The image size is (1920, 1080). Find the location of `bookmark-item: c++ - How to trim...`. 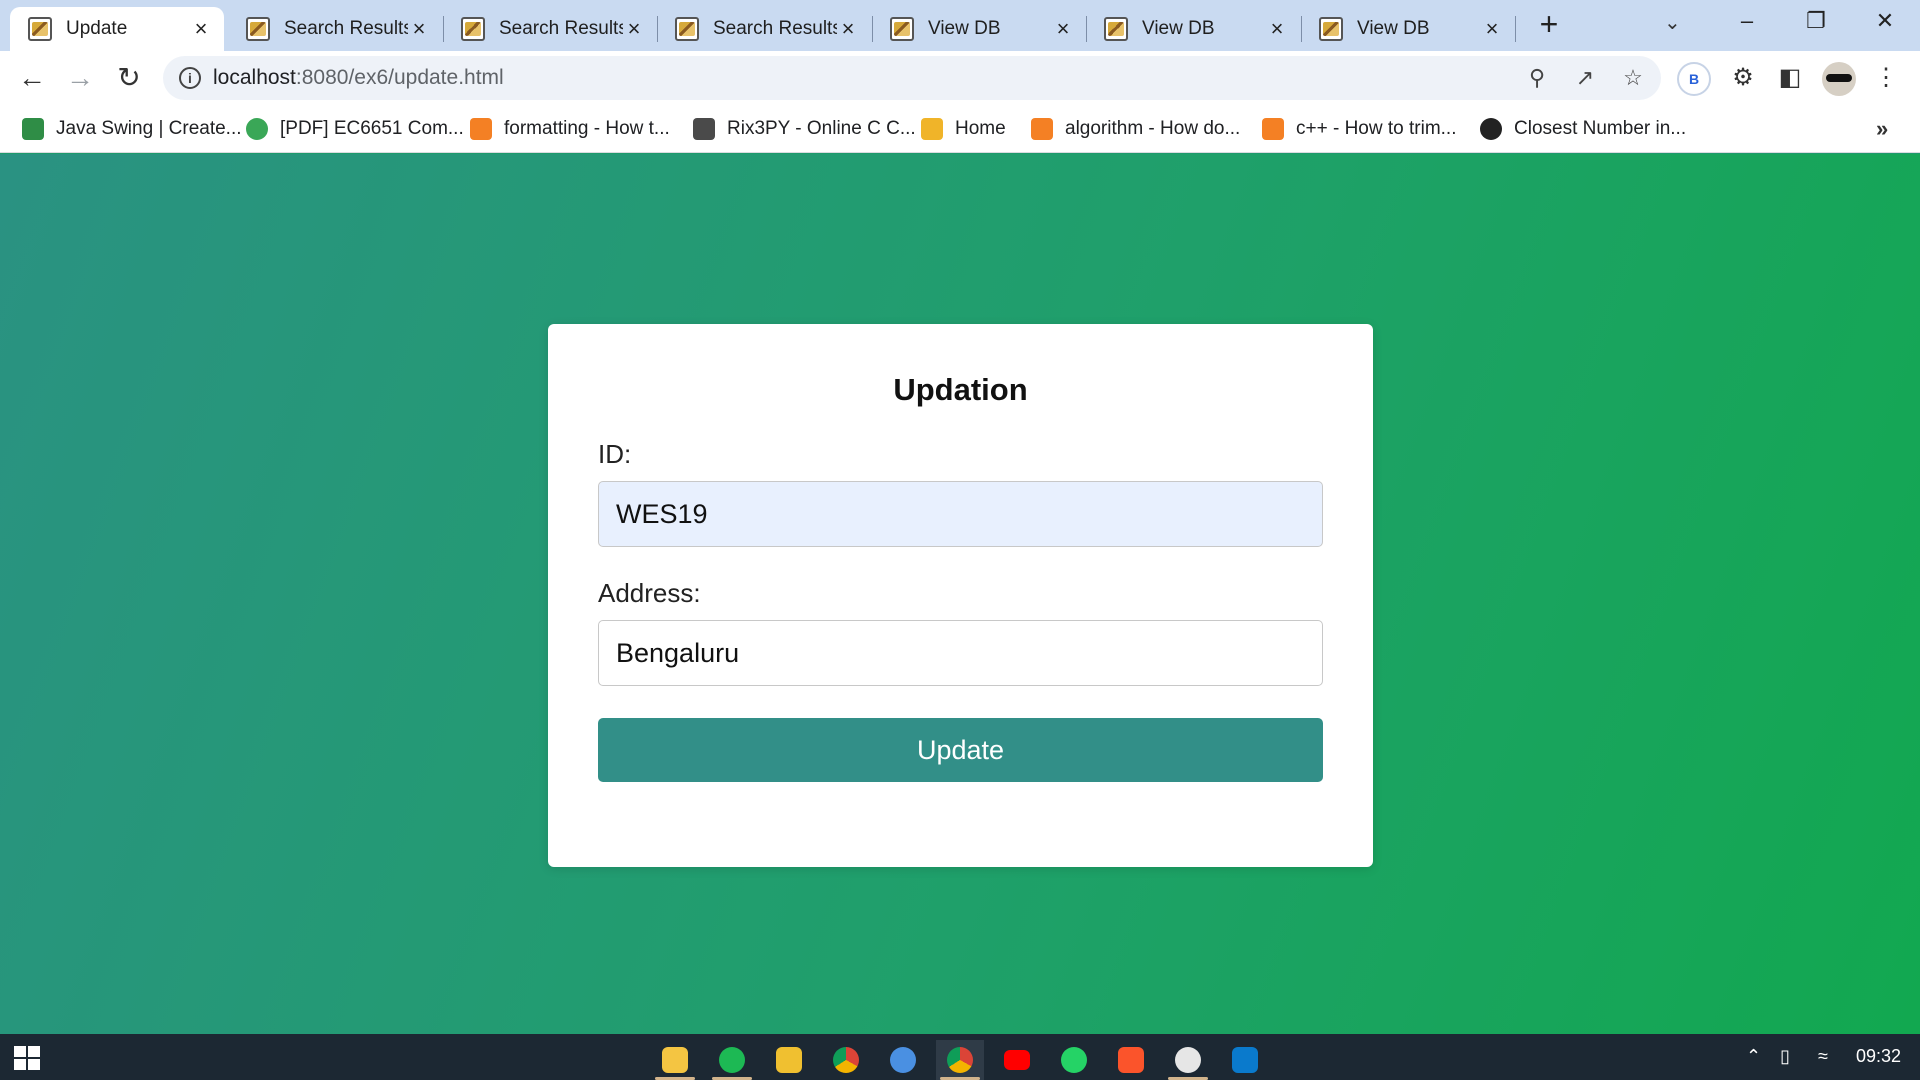

bookmark-item: c++ - How to trim... is located at coordinates (1359, 129).